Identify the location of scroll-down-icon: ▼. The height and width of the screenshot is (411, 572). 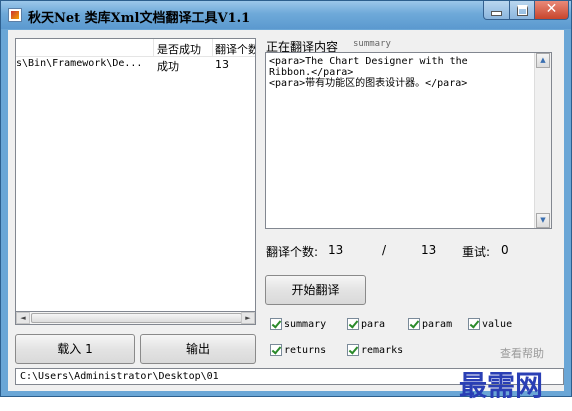
(543, 220).